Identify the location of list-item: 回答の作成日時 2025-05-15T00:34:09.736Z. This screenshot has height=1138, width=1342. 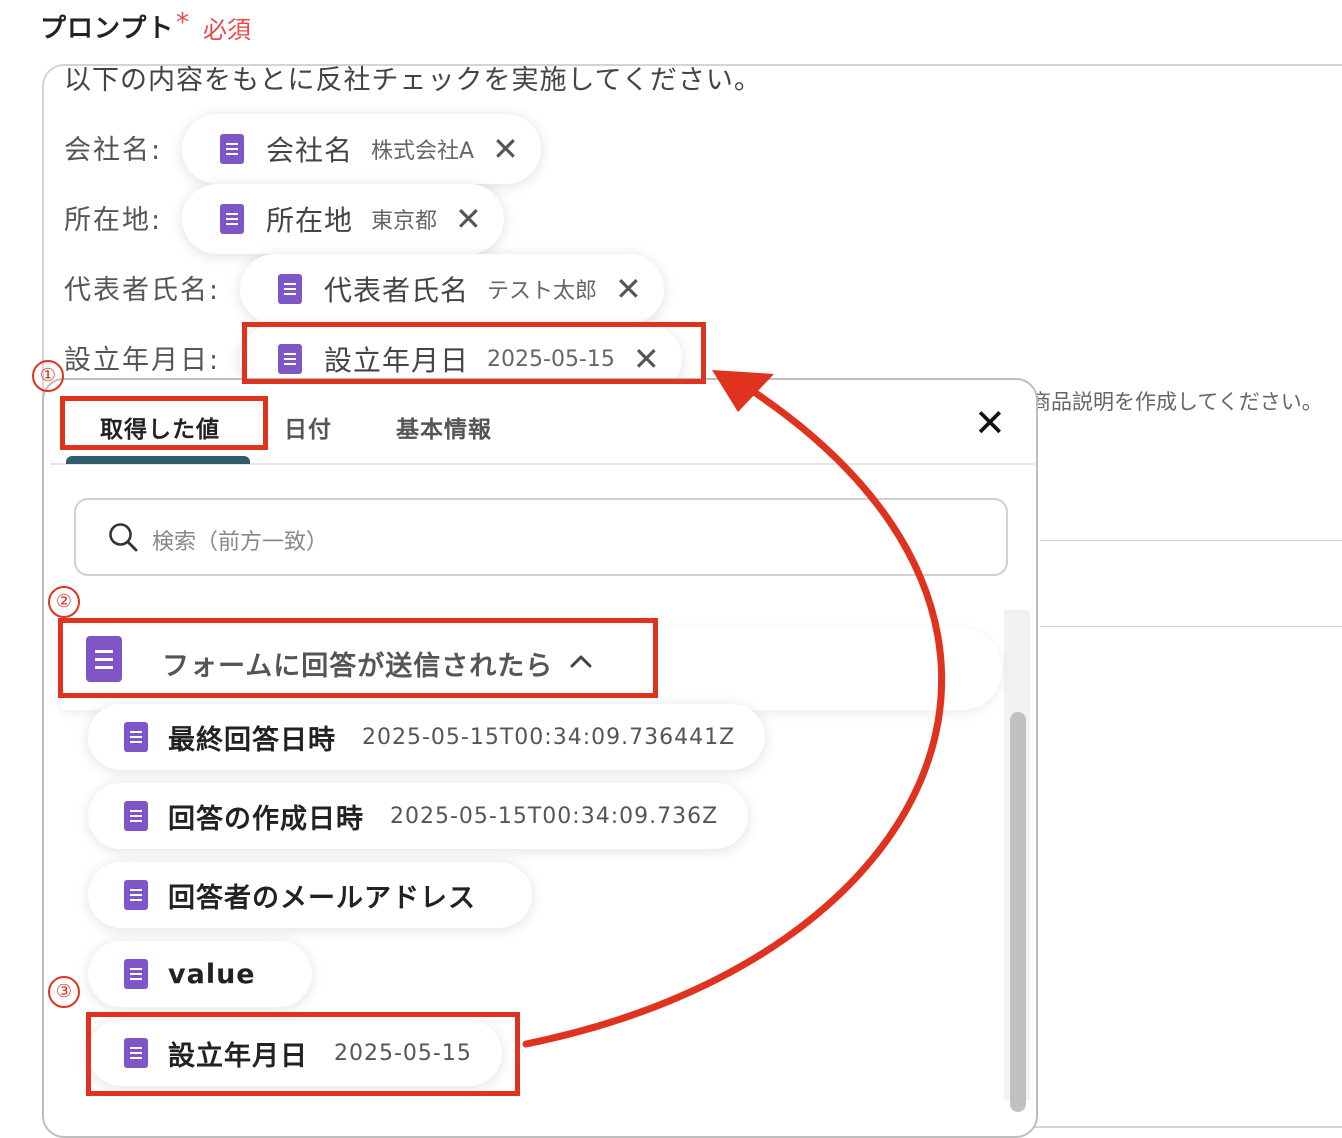
(418, 816).